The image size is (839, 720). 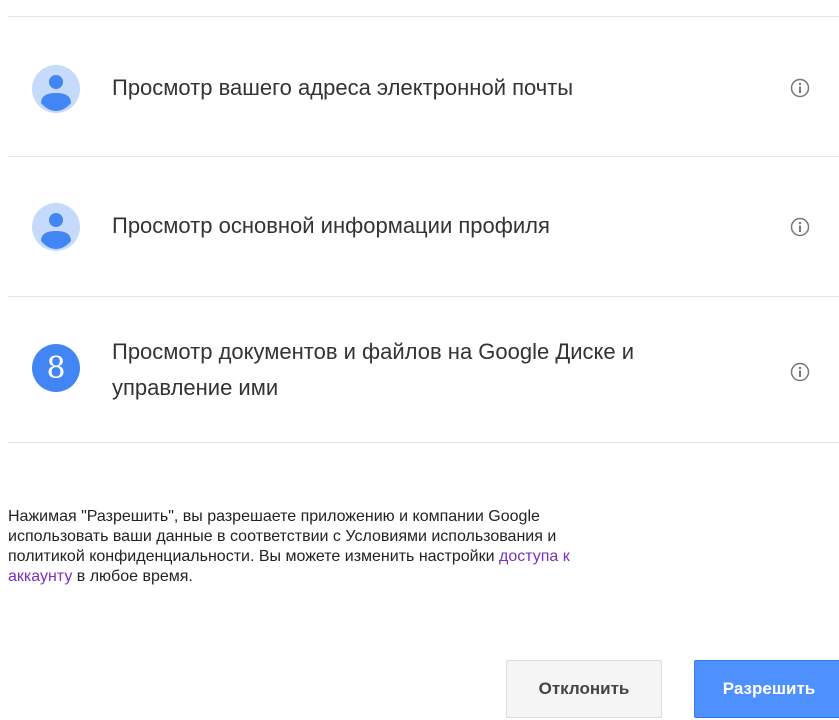 I want to click on consent-line: аккаунту в любое время., so click(x=100, y=576).